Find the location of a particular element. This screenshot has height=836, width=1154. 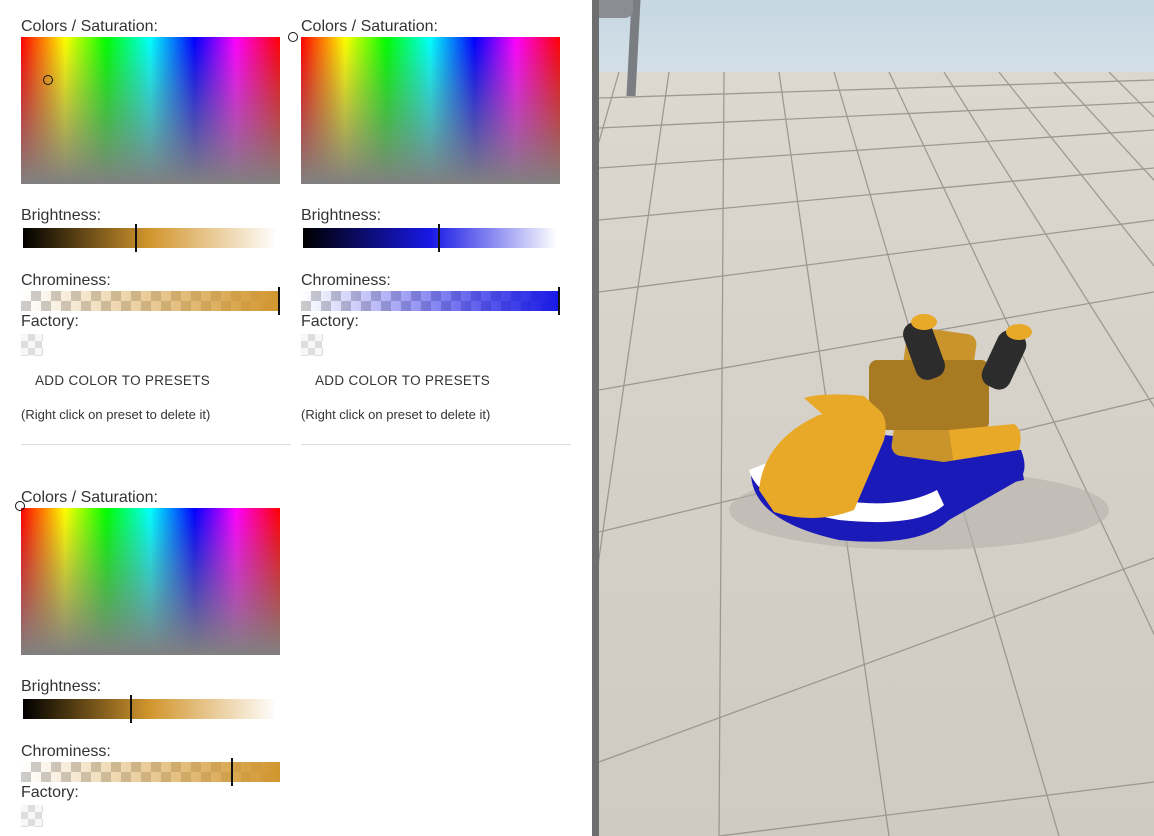

panel-divider is located at coordinates (595, 418).